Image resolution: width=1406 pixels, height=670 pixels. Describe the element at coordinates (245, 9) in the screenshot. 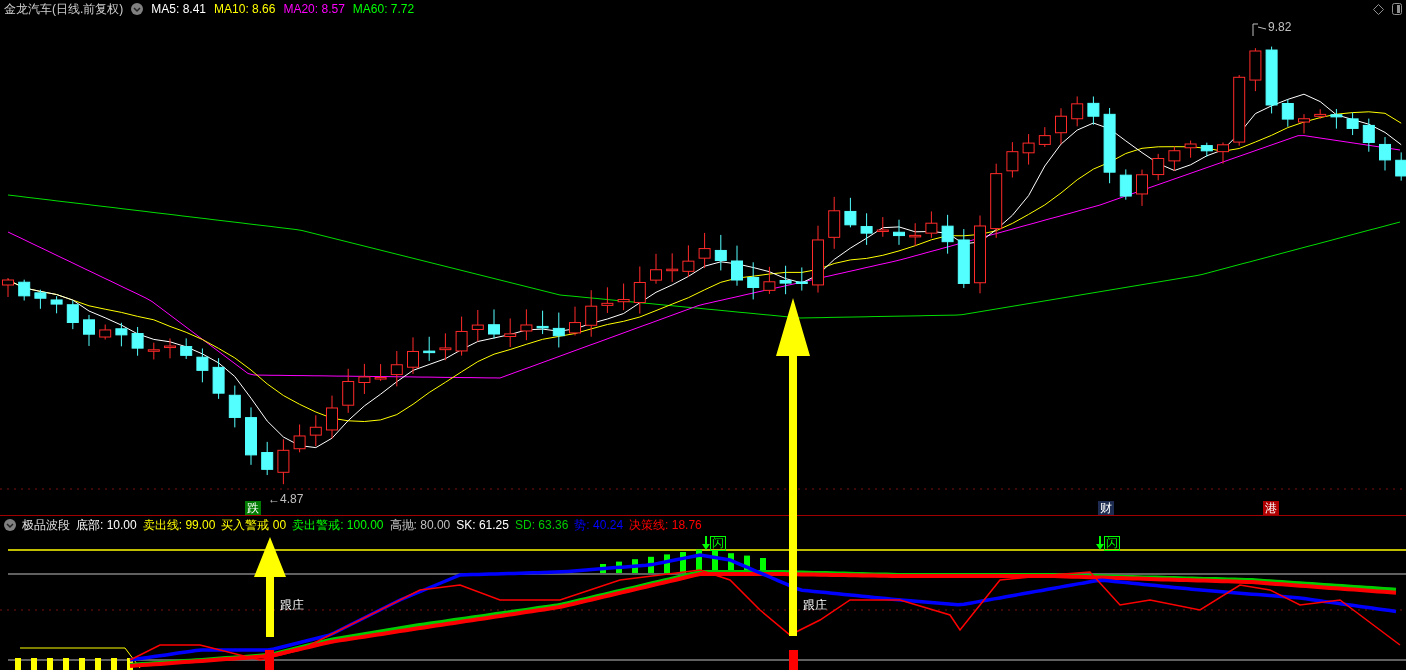

I see `ma-value: MA10: 8.66` at that location.